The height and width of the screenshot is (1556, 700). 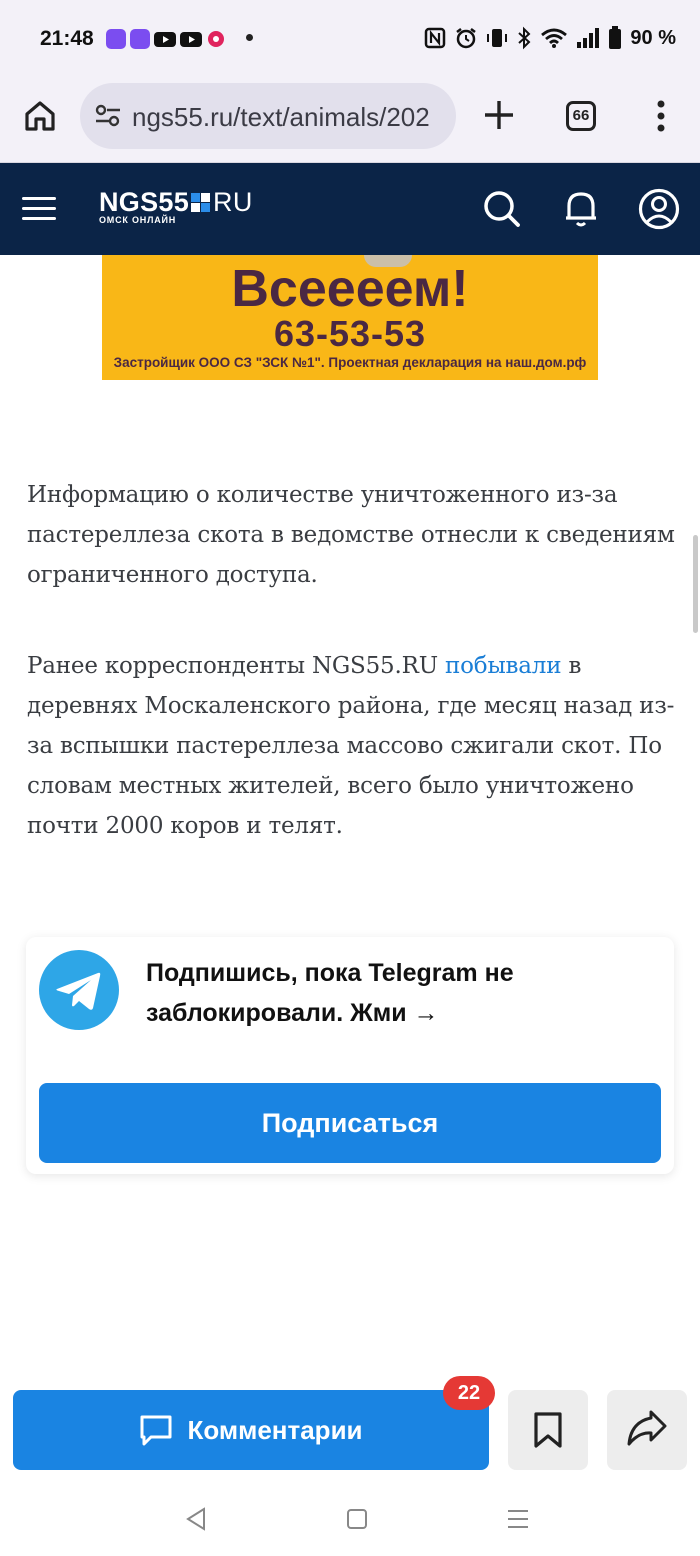 I want to click on logo-square-icon, so click(x=201, y=203).